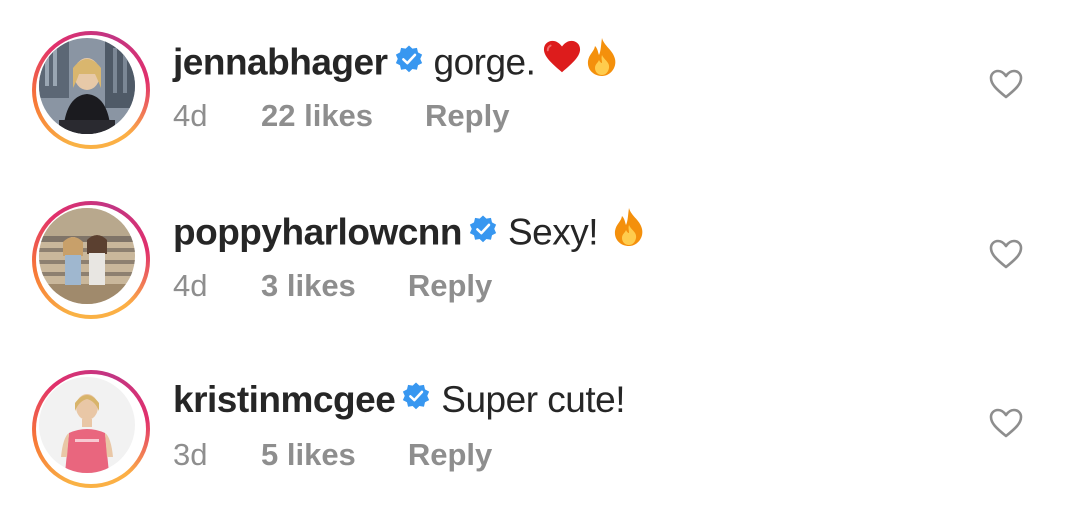 The height and width of the screenshot is (519, 1080). I want to click on comment-header: jennabhager gorge., so click(396, 63).